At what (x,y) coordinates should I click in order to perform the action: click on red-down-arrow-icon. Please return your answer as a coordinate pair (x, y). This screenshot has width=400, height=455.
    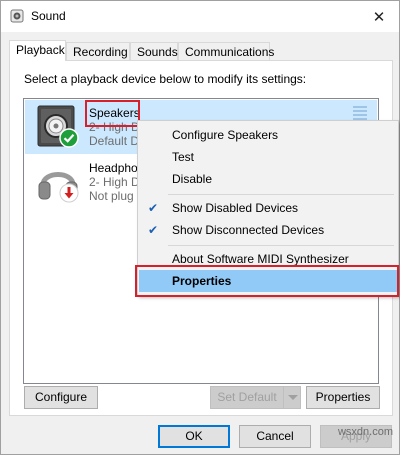
    Looking at the image, I should click on (69, 193).